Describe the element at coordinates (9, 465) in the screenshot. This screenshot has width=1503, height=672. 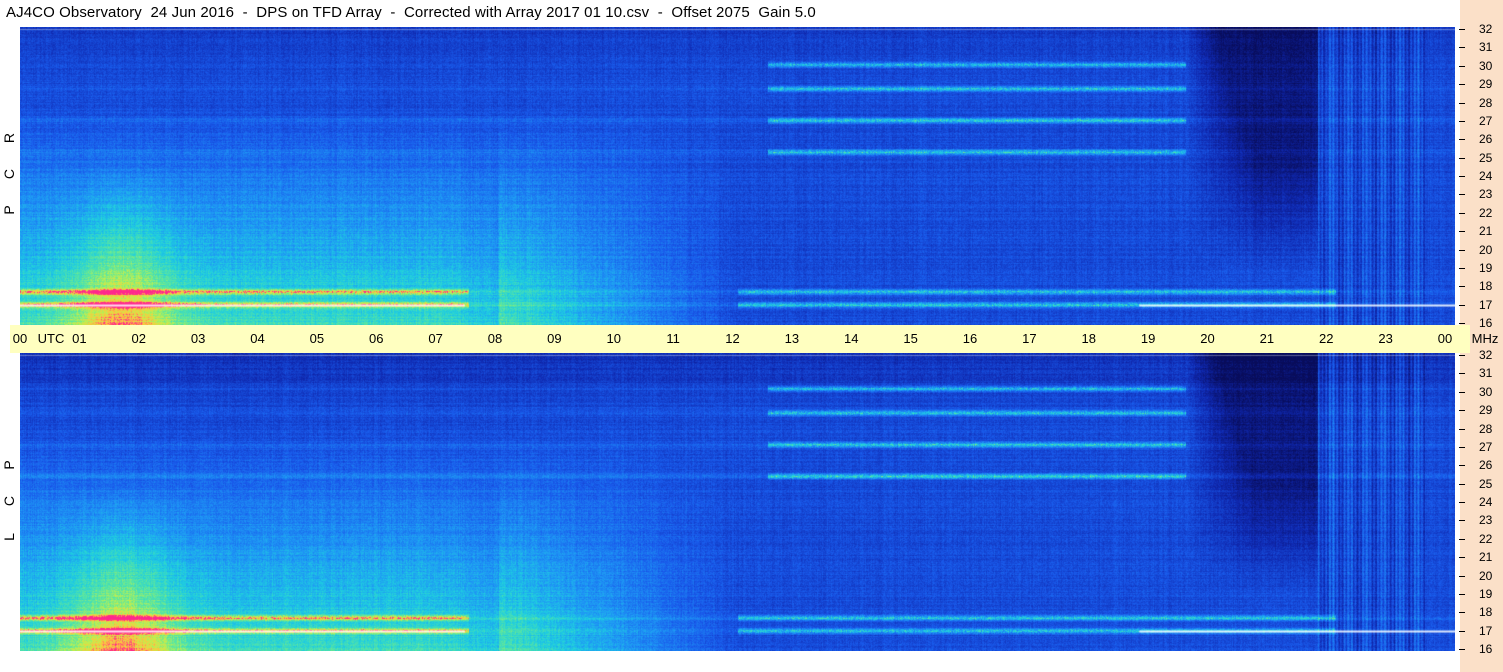
I see `lcp-label-letter-3: P` at that location.